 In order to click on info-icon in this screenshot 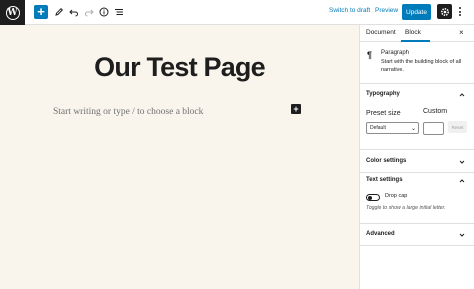, I will do `click(104, 12)`.